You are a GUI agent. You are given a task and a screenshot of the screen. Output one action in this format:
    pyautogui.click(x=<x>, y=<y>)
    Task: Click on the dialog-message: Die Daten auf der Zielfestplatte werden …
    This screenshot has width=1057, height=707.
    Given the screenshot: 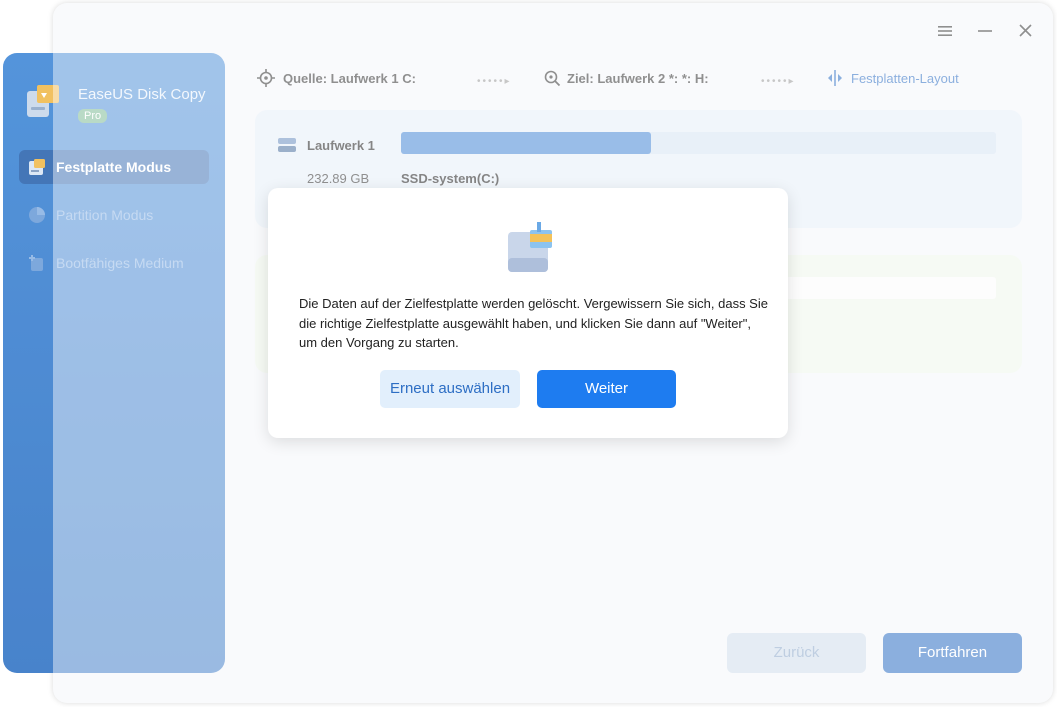 What is the action you would take?
    pyautogui.click(x=533, y=323)
    